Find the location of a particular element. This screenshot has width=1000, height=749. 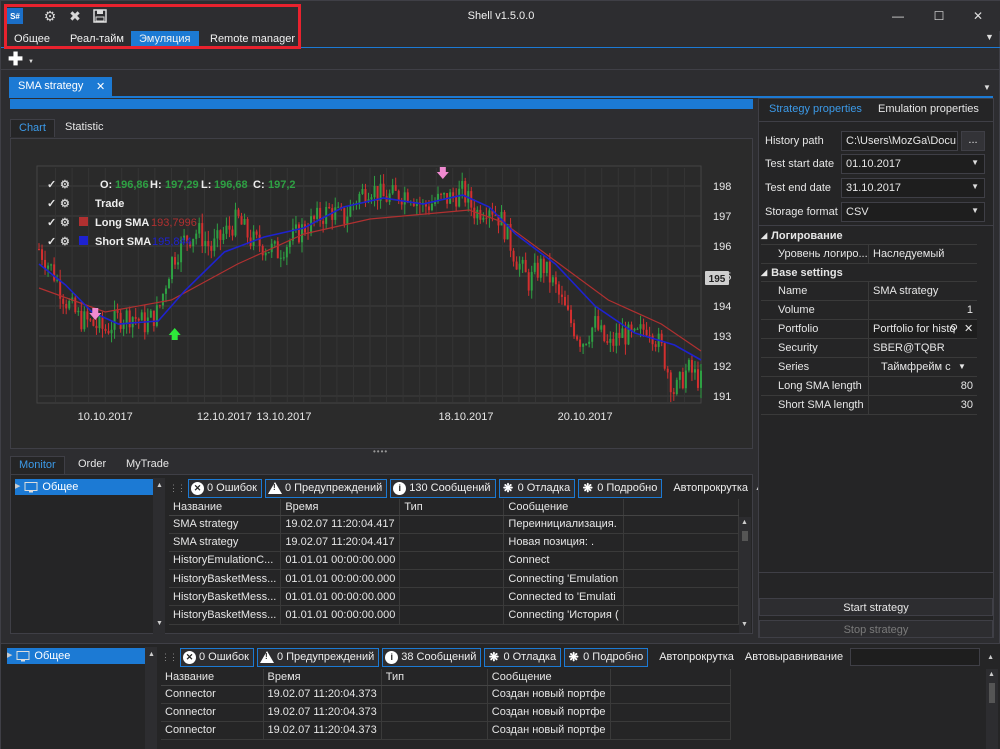

start-date-picker: 01.10.2017 ▼ is located at coordinates (913, 164).